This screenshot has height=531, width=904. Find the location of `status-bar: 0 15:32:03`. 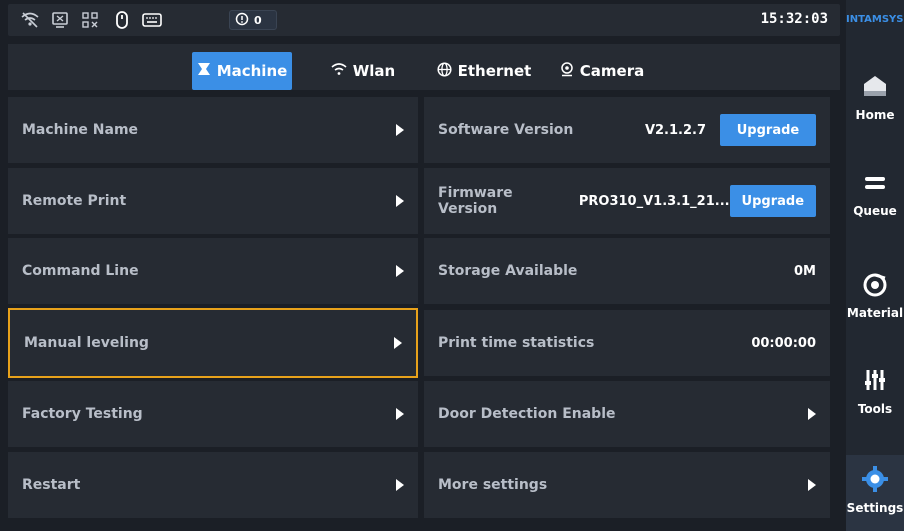

status-bar: 0 15:32:03 is located at coordinates (424, 20).